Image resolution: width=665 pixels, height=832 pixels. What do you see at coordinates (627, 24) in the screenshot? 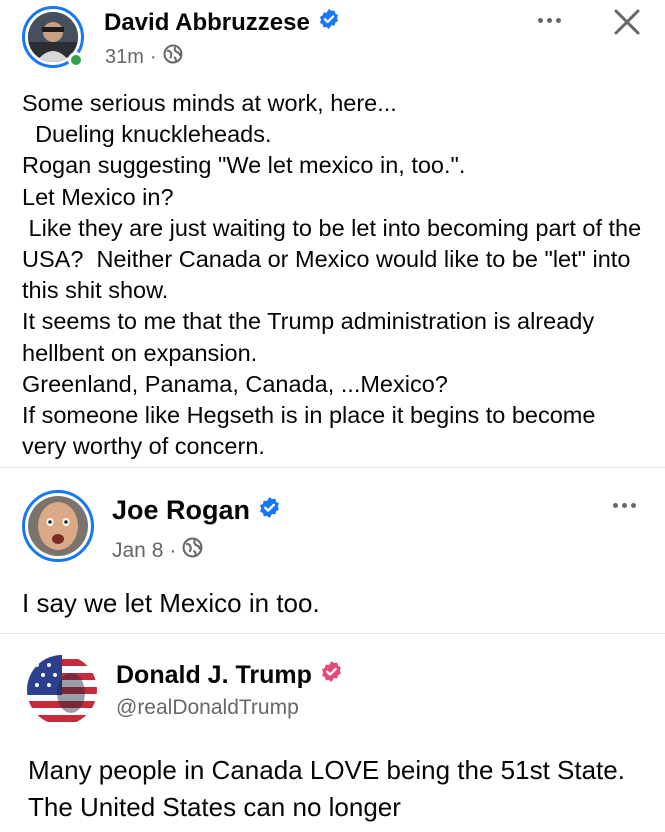
I see `close-icon` at bounding box center [627, 24].